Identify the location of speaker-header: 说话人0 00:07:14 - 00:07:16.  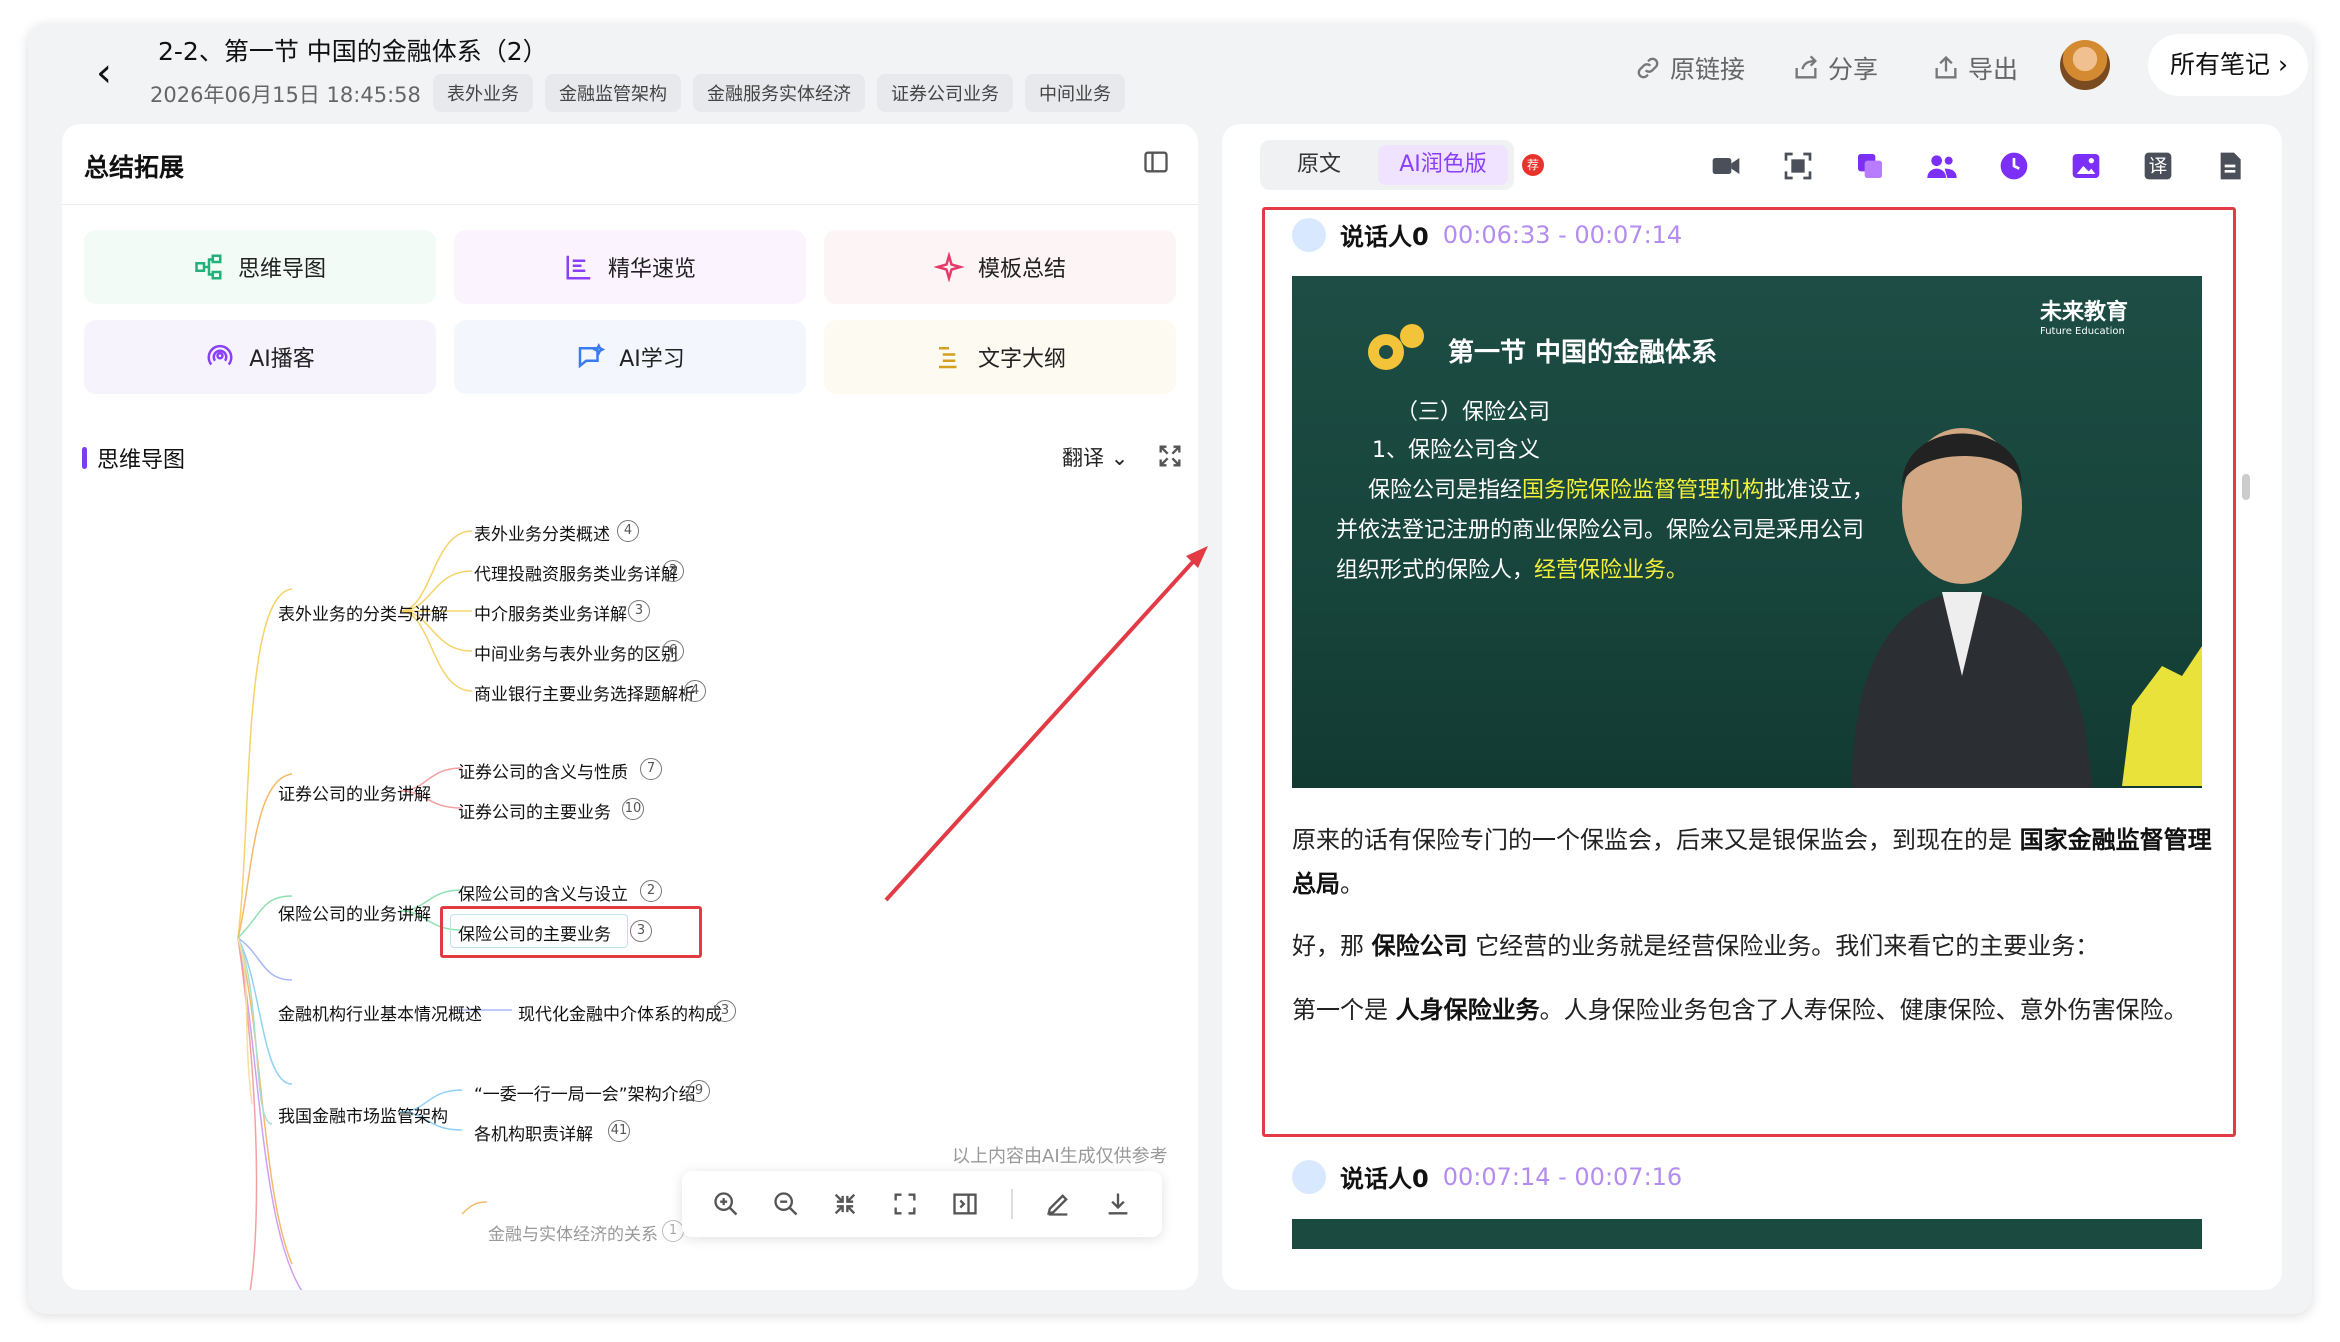
(1487, 1176).